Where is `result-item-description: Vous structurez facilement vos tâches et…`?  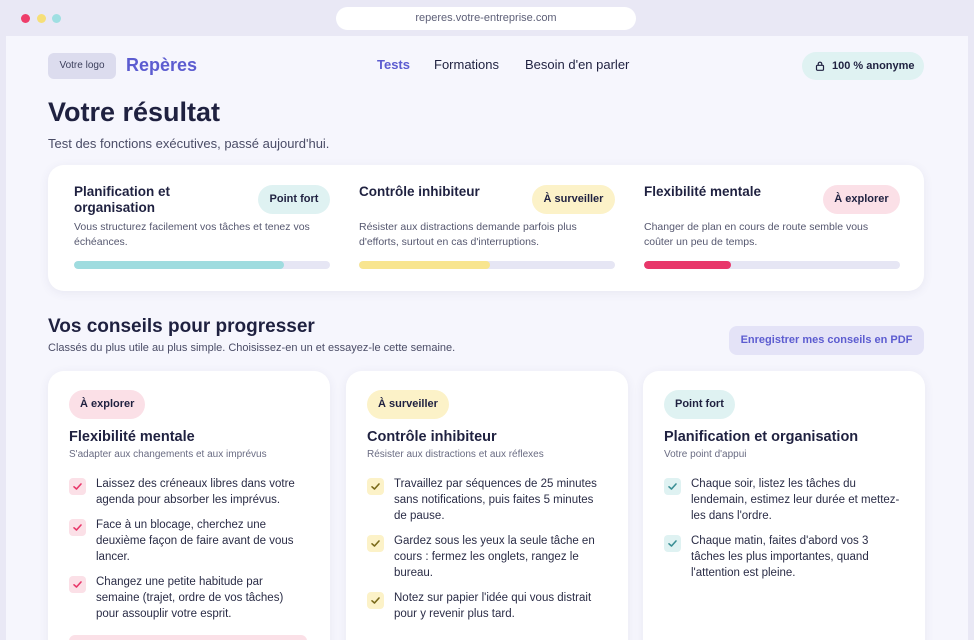
result-item-description: Vous structurez facilement vos tâches et… is located at coordinates (192, 234).